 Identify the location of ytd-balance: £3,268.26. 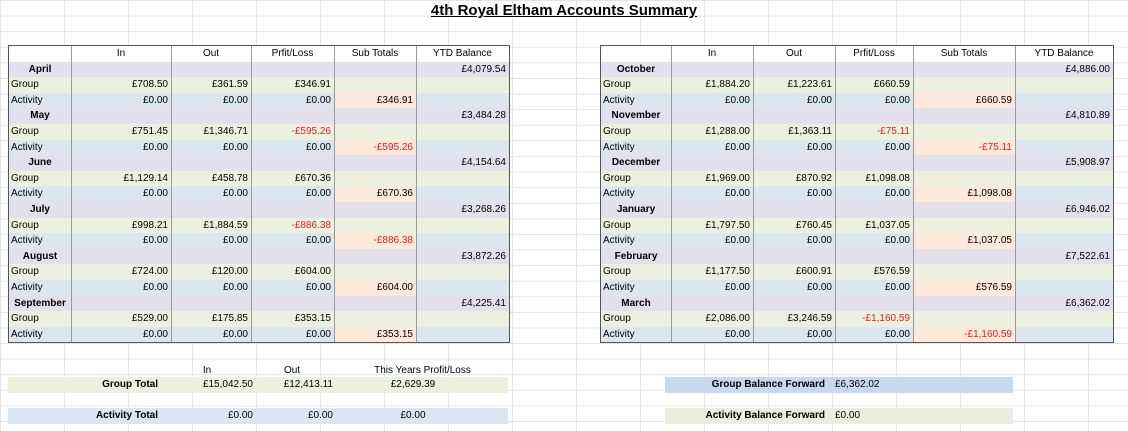
(484, 209).